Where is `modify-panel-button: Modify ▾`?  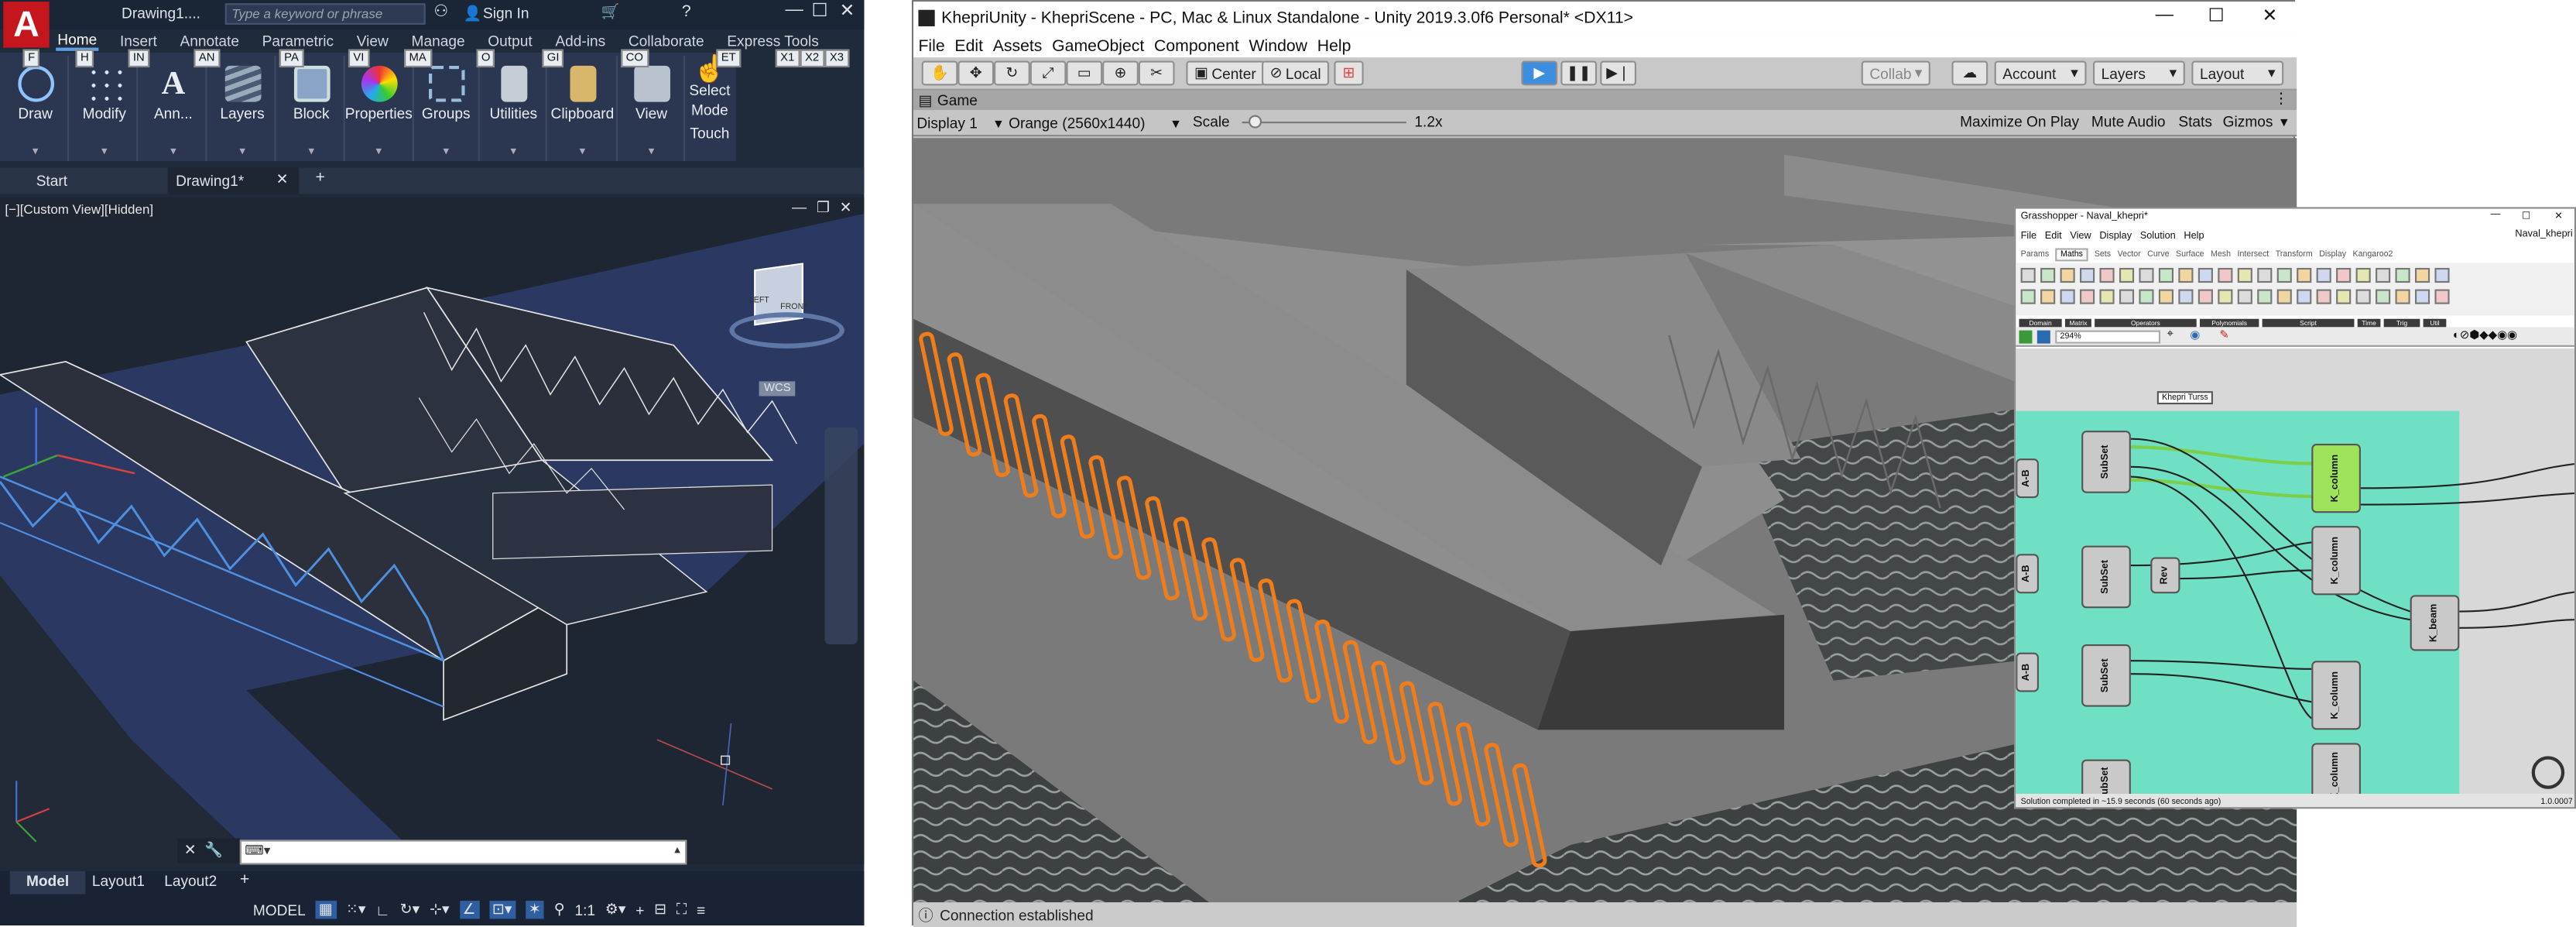 modify-panel-button: Modify ▾ is located at coordinates (105, 109).